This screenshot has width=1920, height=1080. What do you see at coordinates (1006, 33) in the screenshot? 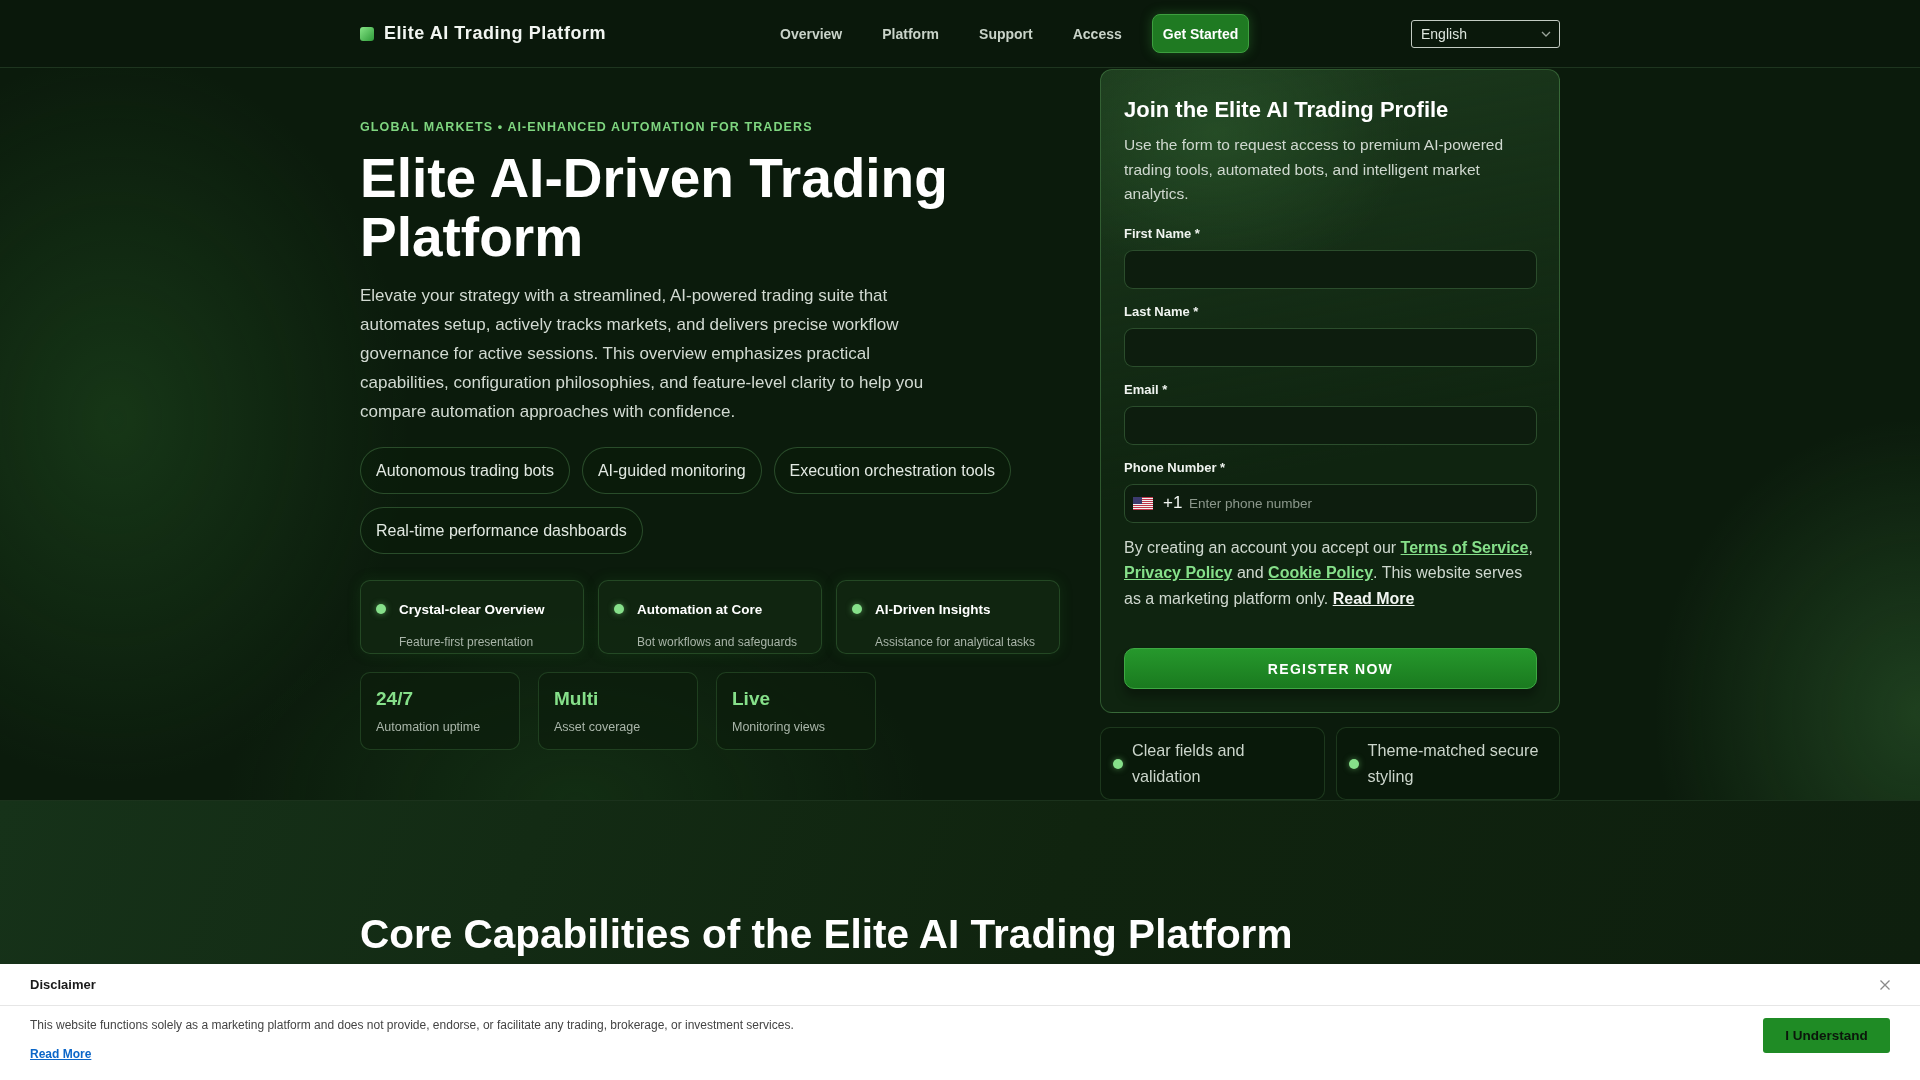
I see `nav-link: Support` at bounding box center [1006, 33].